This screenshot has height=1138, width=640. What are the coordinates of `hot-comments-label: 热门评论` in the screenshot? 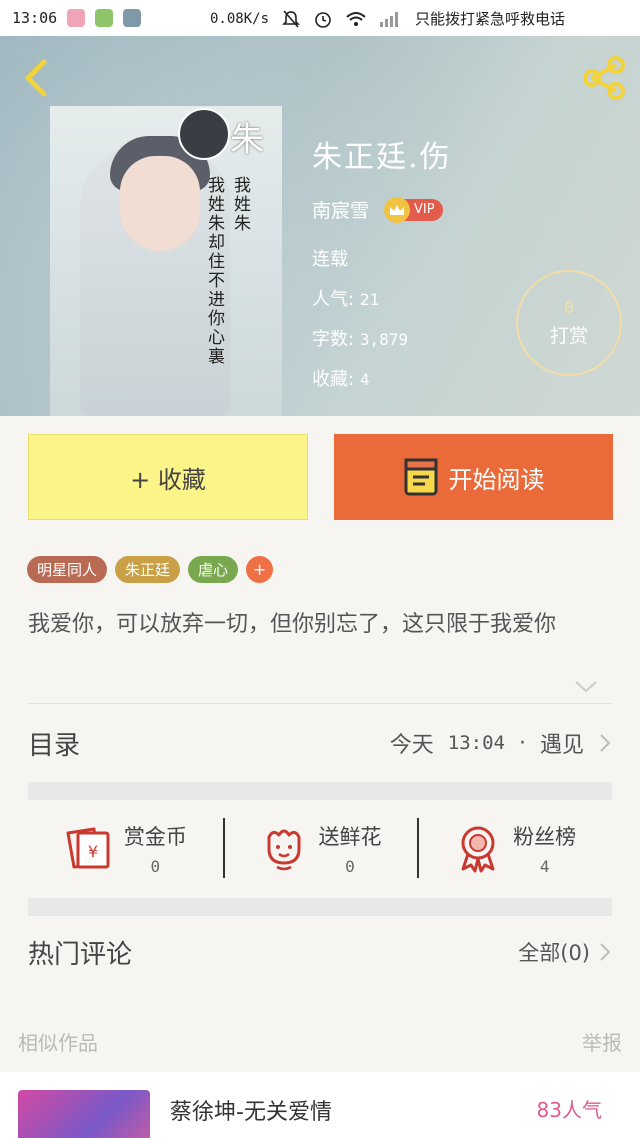 It's located at (80, 954).